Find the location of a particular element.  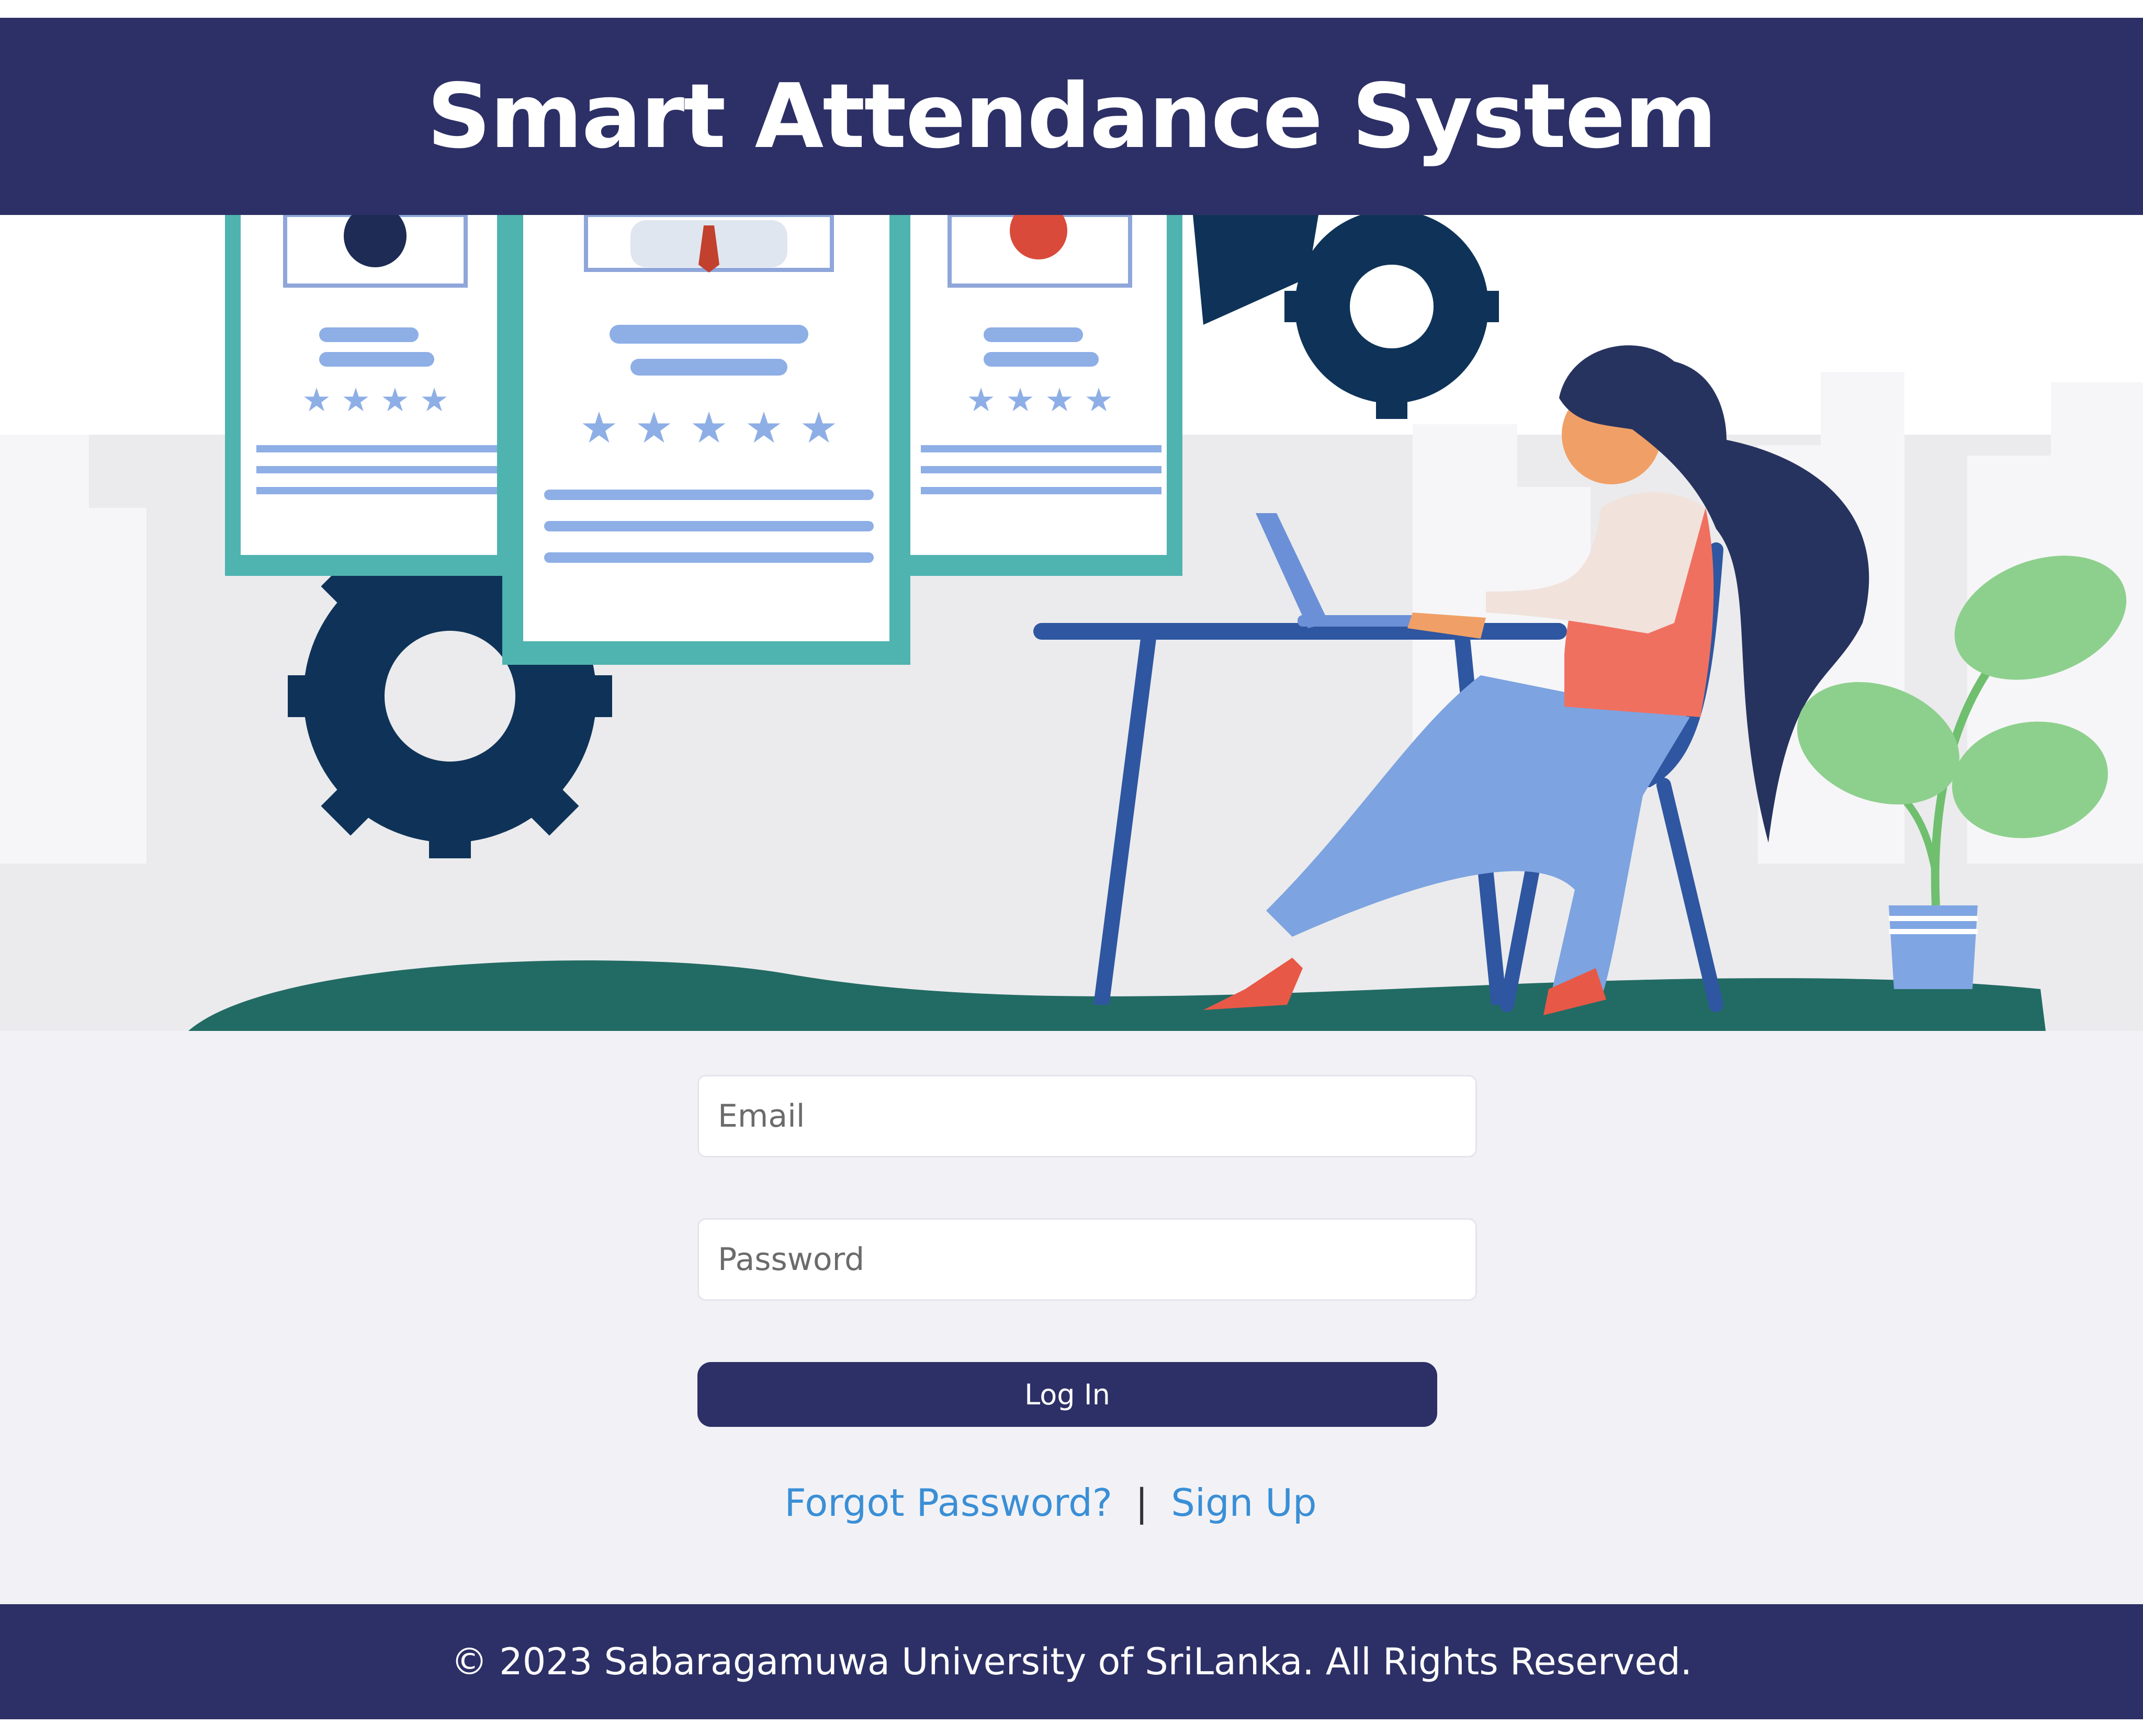

sign-up-link: Sign Up is located at coordinates (1243, 1503).